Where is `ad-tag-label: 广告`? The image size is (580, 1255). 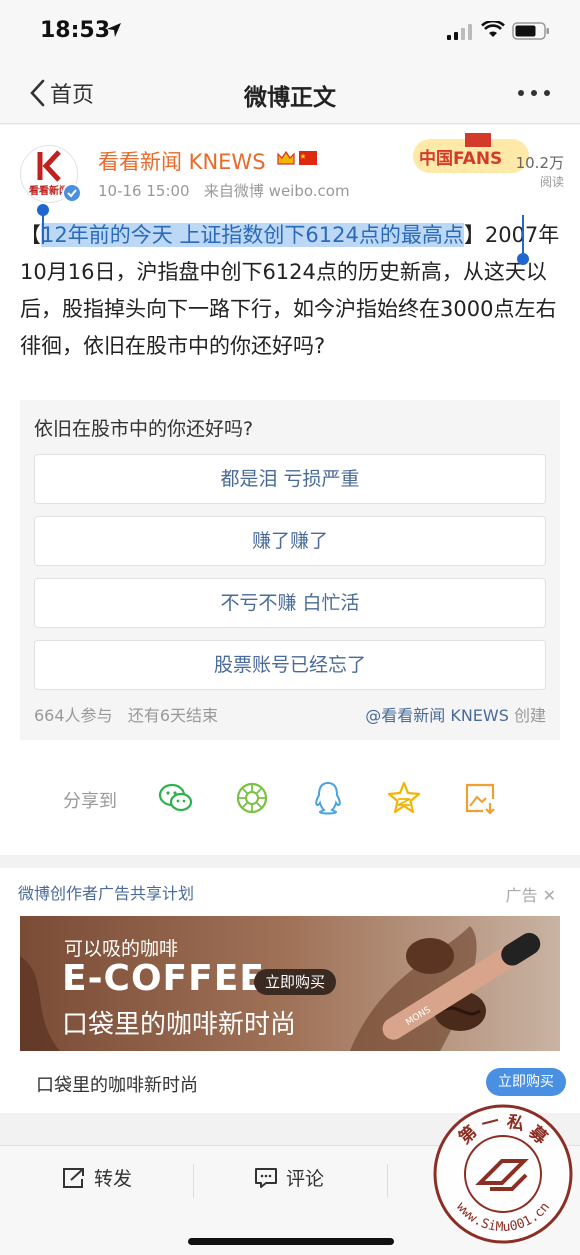 ad-tag-label: 广告 is located at coordinates (521, 895).